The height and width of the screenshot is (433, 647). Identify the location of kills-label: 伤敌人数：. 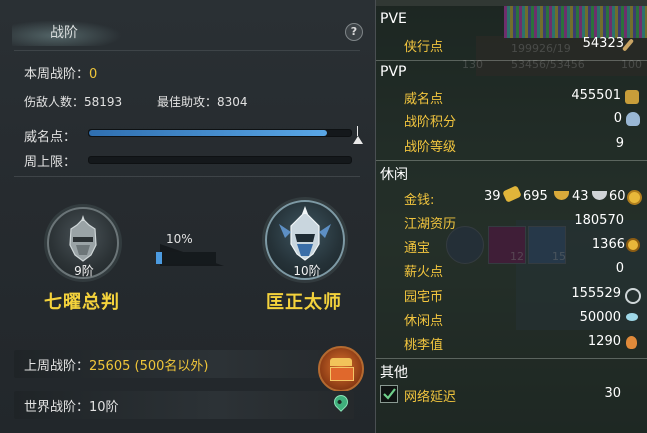
(54, 102).